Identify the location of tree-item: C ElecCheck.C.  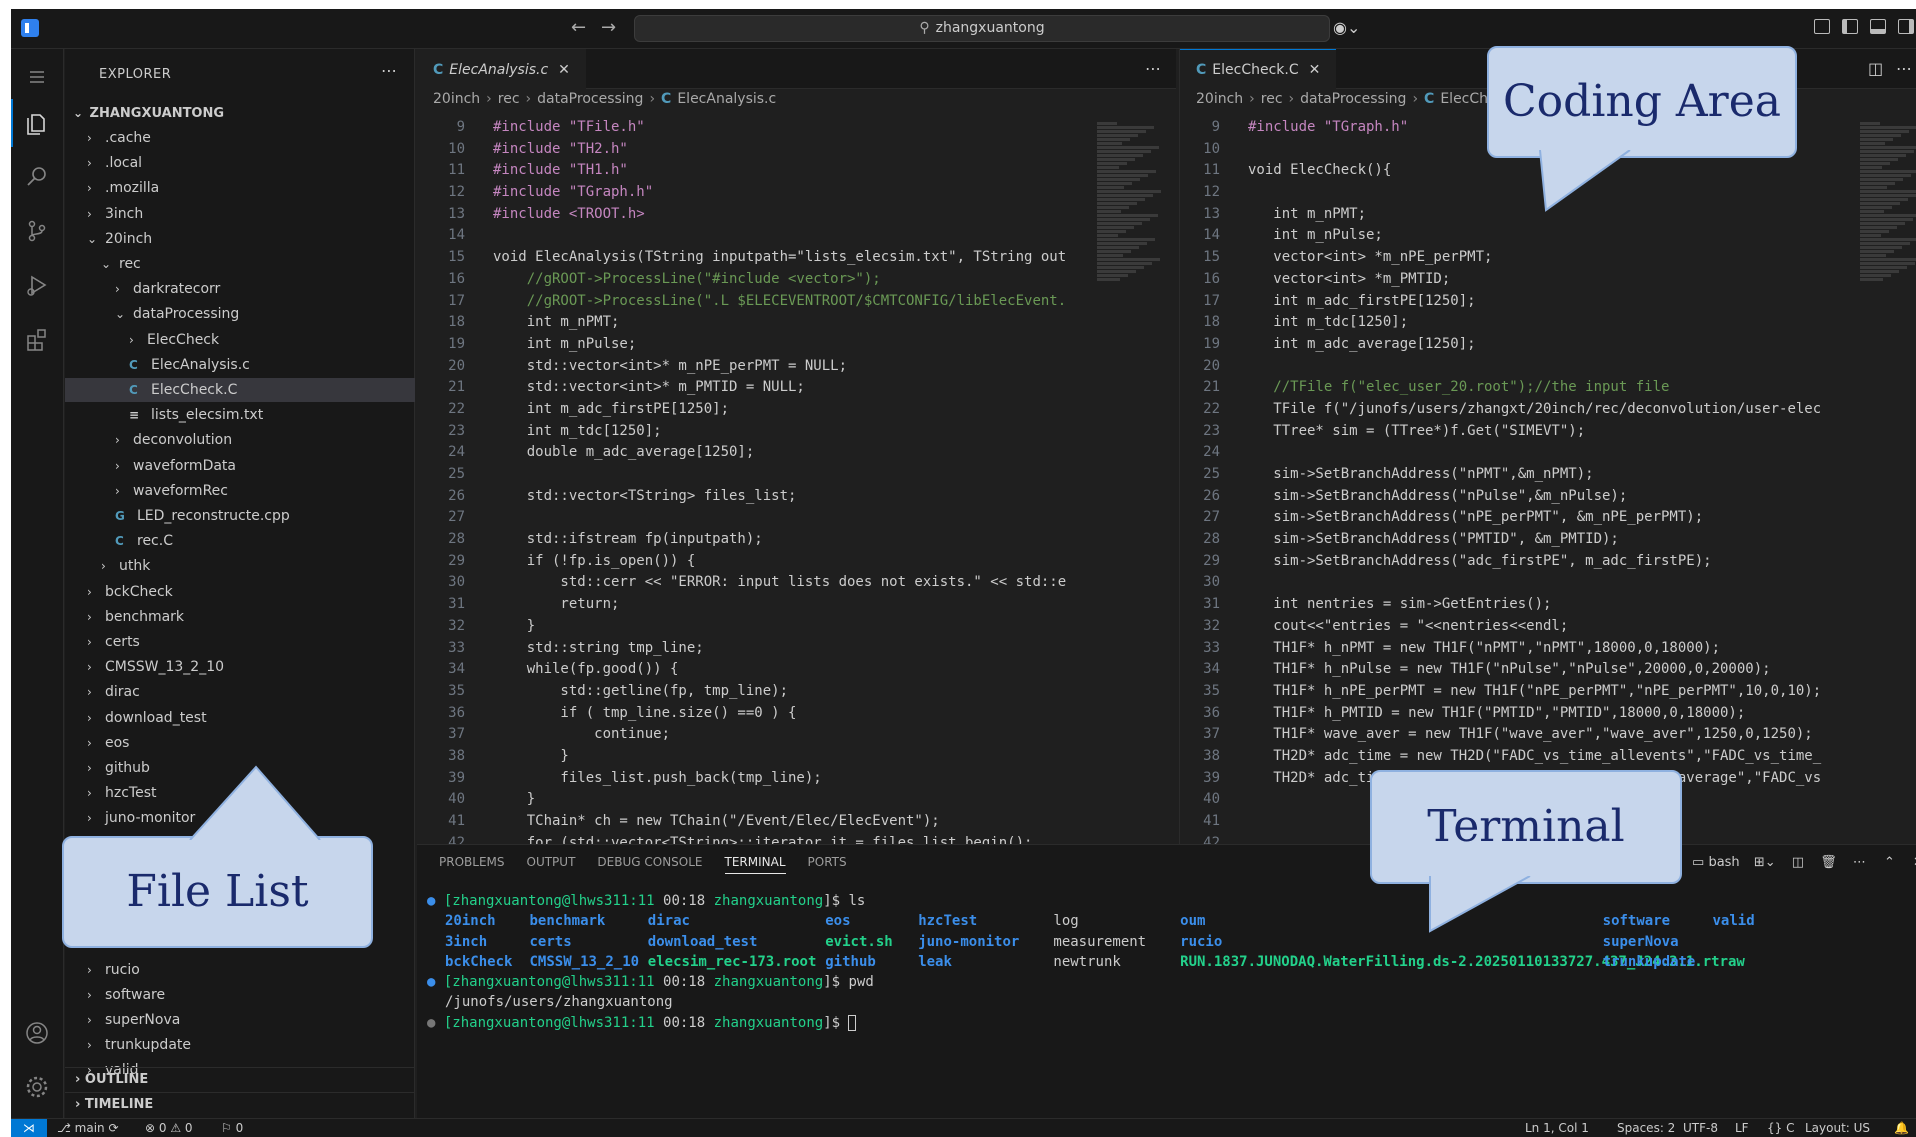
(240, 390).